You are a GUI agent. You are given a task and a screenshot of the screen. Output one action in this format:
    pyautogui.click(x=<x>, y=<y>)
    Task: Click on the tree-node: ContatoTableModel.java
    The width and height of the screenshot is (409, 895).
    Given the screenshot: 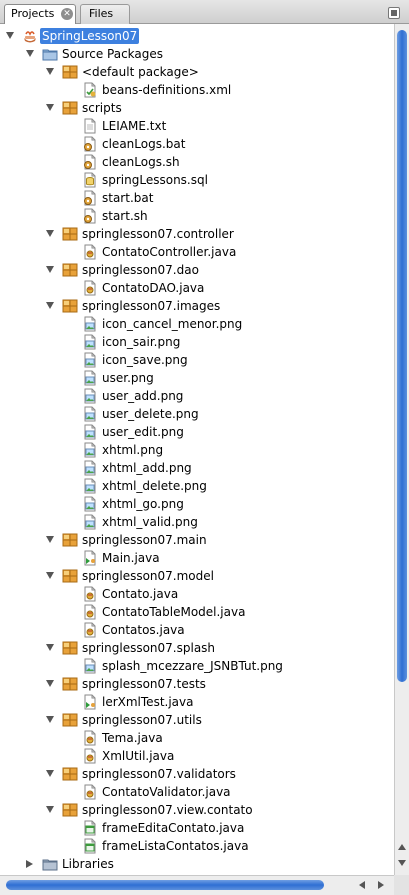 What is the action you would take?
    pyautogui.click(x=197, y=612)
    